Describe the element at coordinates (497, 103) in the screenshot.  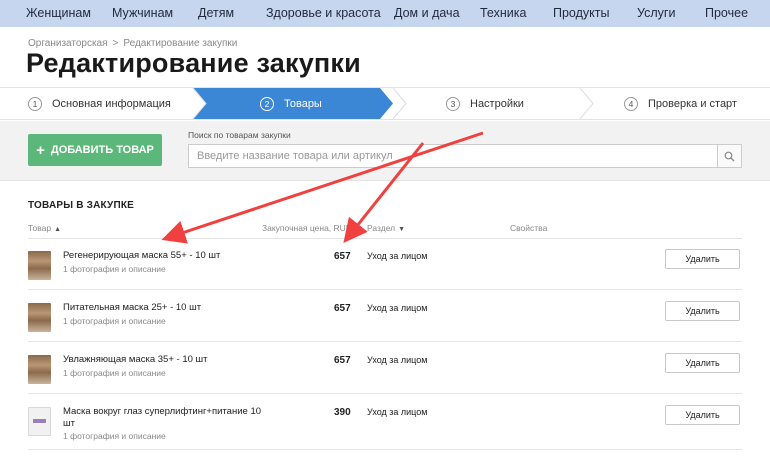
I see `step-label: Настройки` at that location.